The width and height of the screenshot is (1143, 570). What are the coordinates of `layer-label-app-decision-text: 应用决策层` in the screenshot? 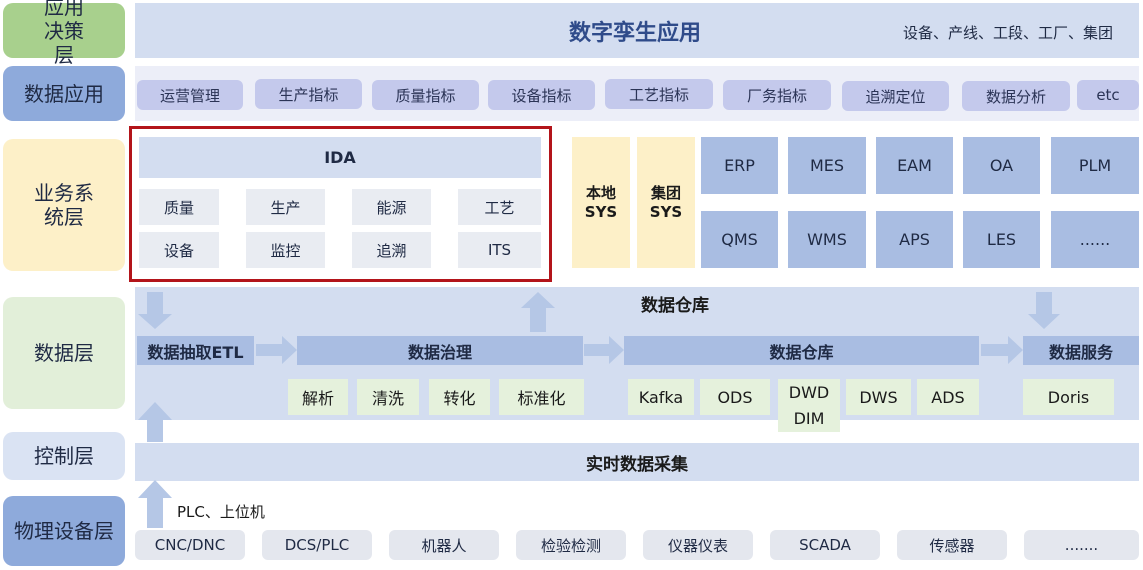 It's located at (64, 33).